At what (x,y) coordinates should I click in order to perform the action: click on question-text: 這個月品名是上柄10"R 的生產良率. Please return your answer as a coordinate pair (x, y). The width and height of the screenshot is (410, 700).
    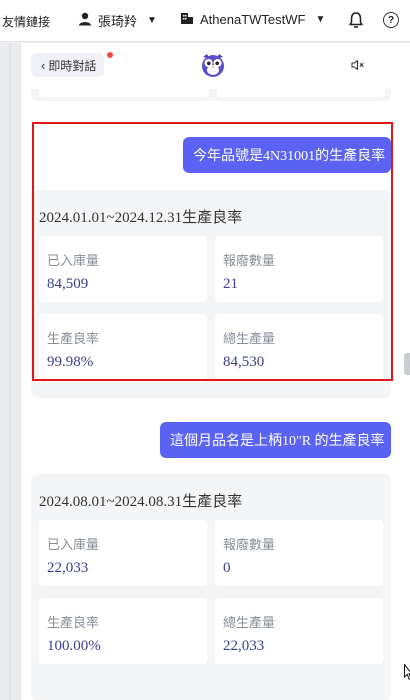
    Looking at the image, I should click on (277, 441).